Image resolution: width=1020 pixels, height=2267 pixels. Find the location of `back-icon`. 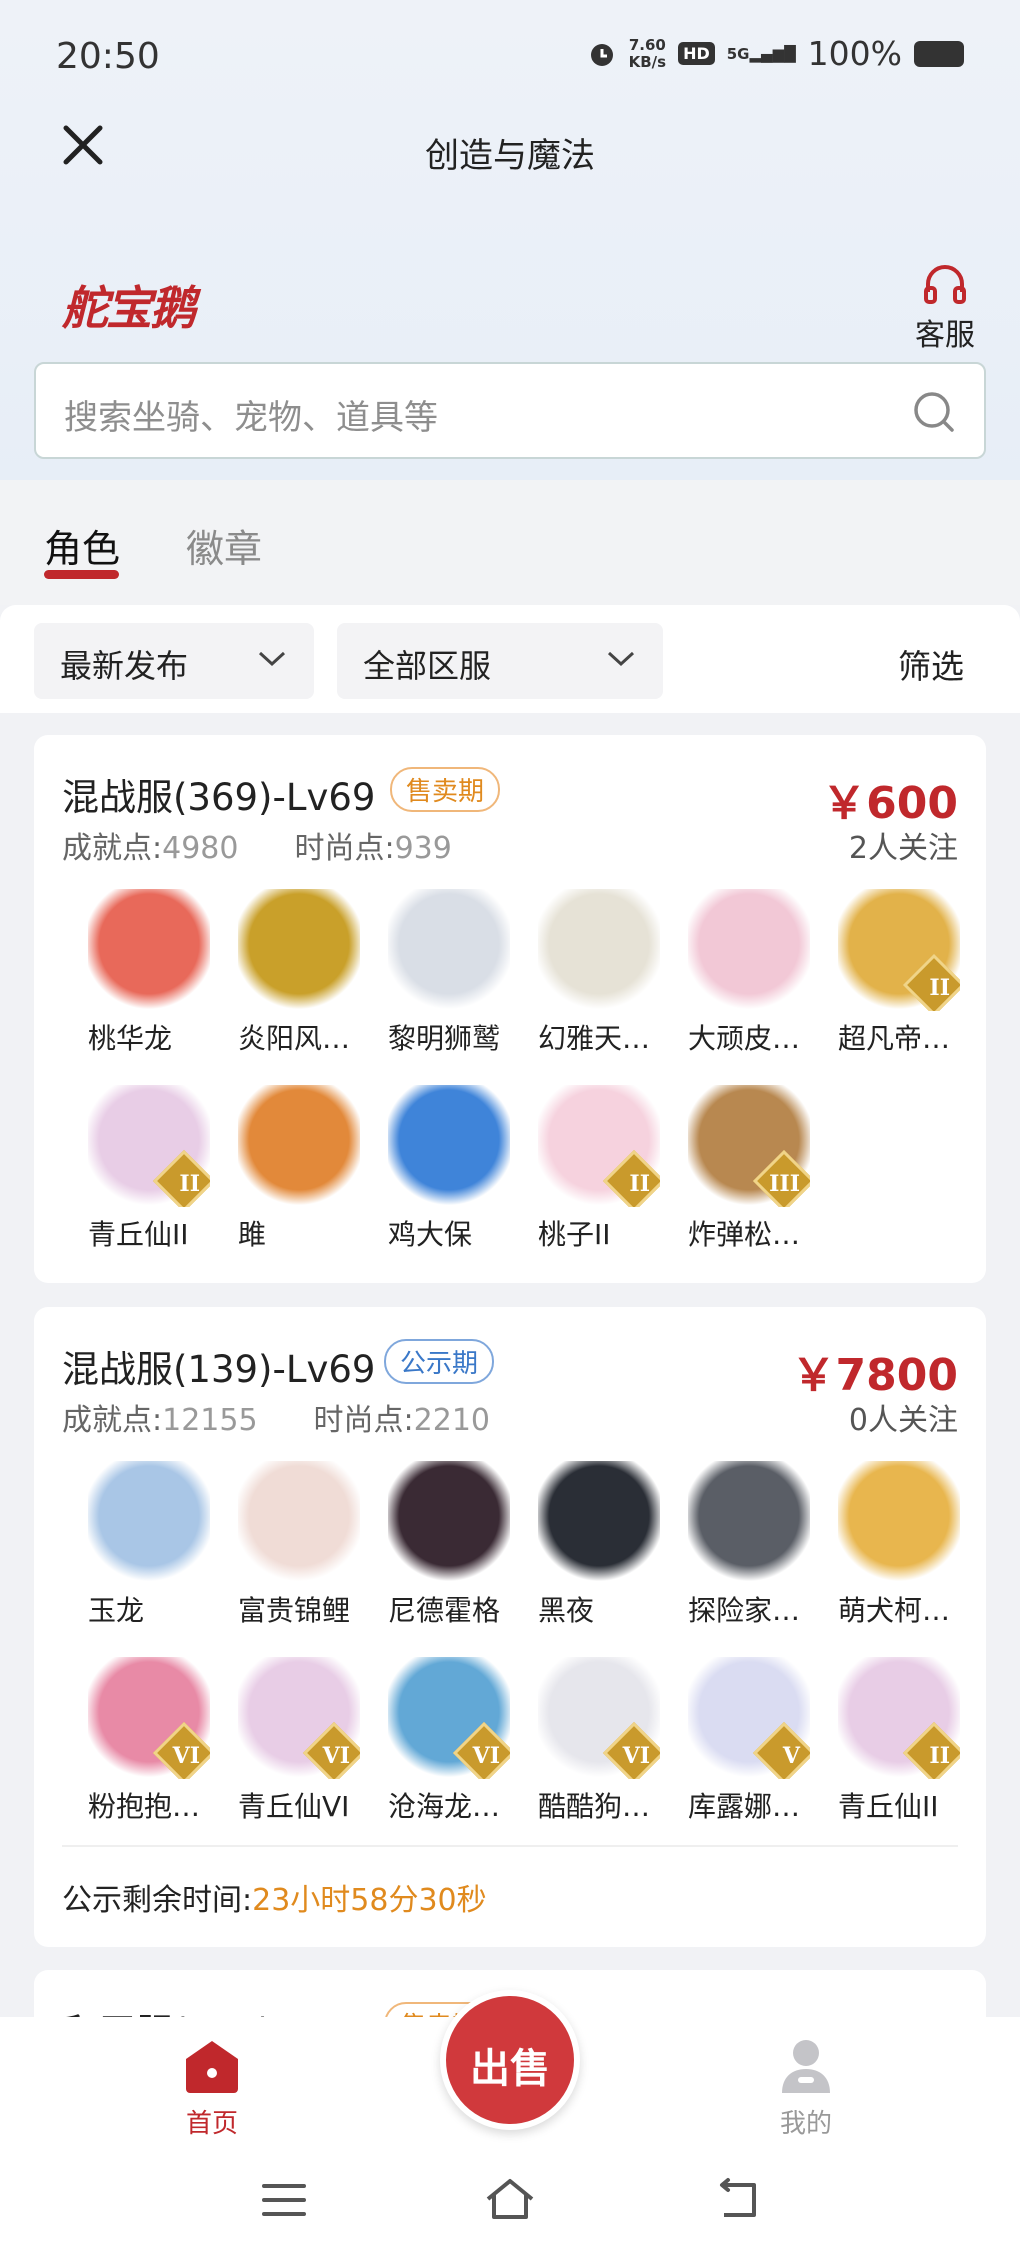

back-icon is located at coordinates (737, 2199).